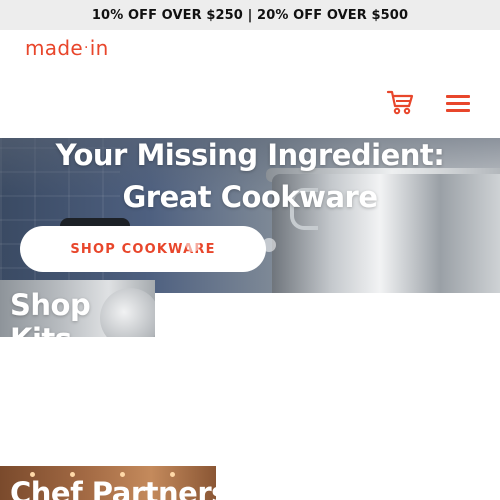 This screenshot has height=500, width=500. I want to click on shop-kits-title: Shop Kits, so click(50, 312).